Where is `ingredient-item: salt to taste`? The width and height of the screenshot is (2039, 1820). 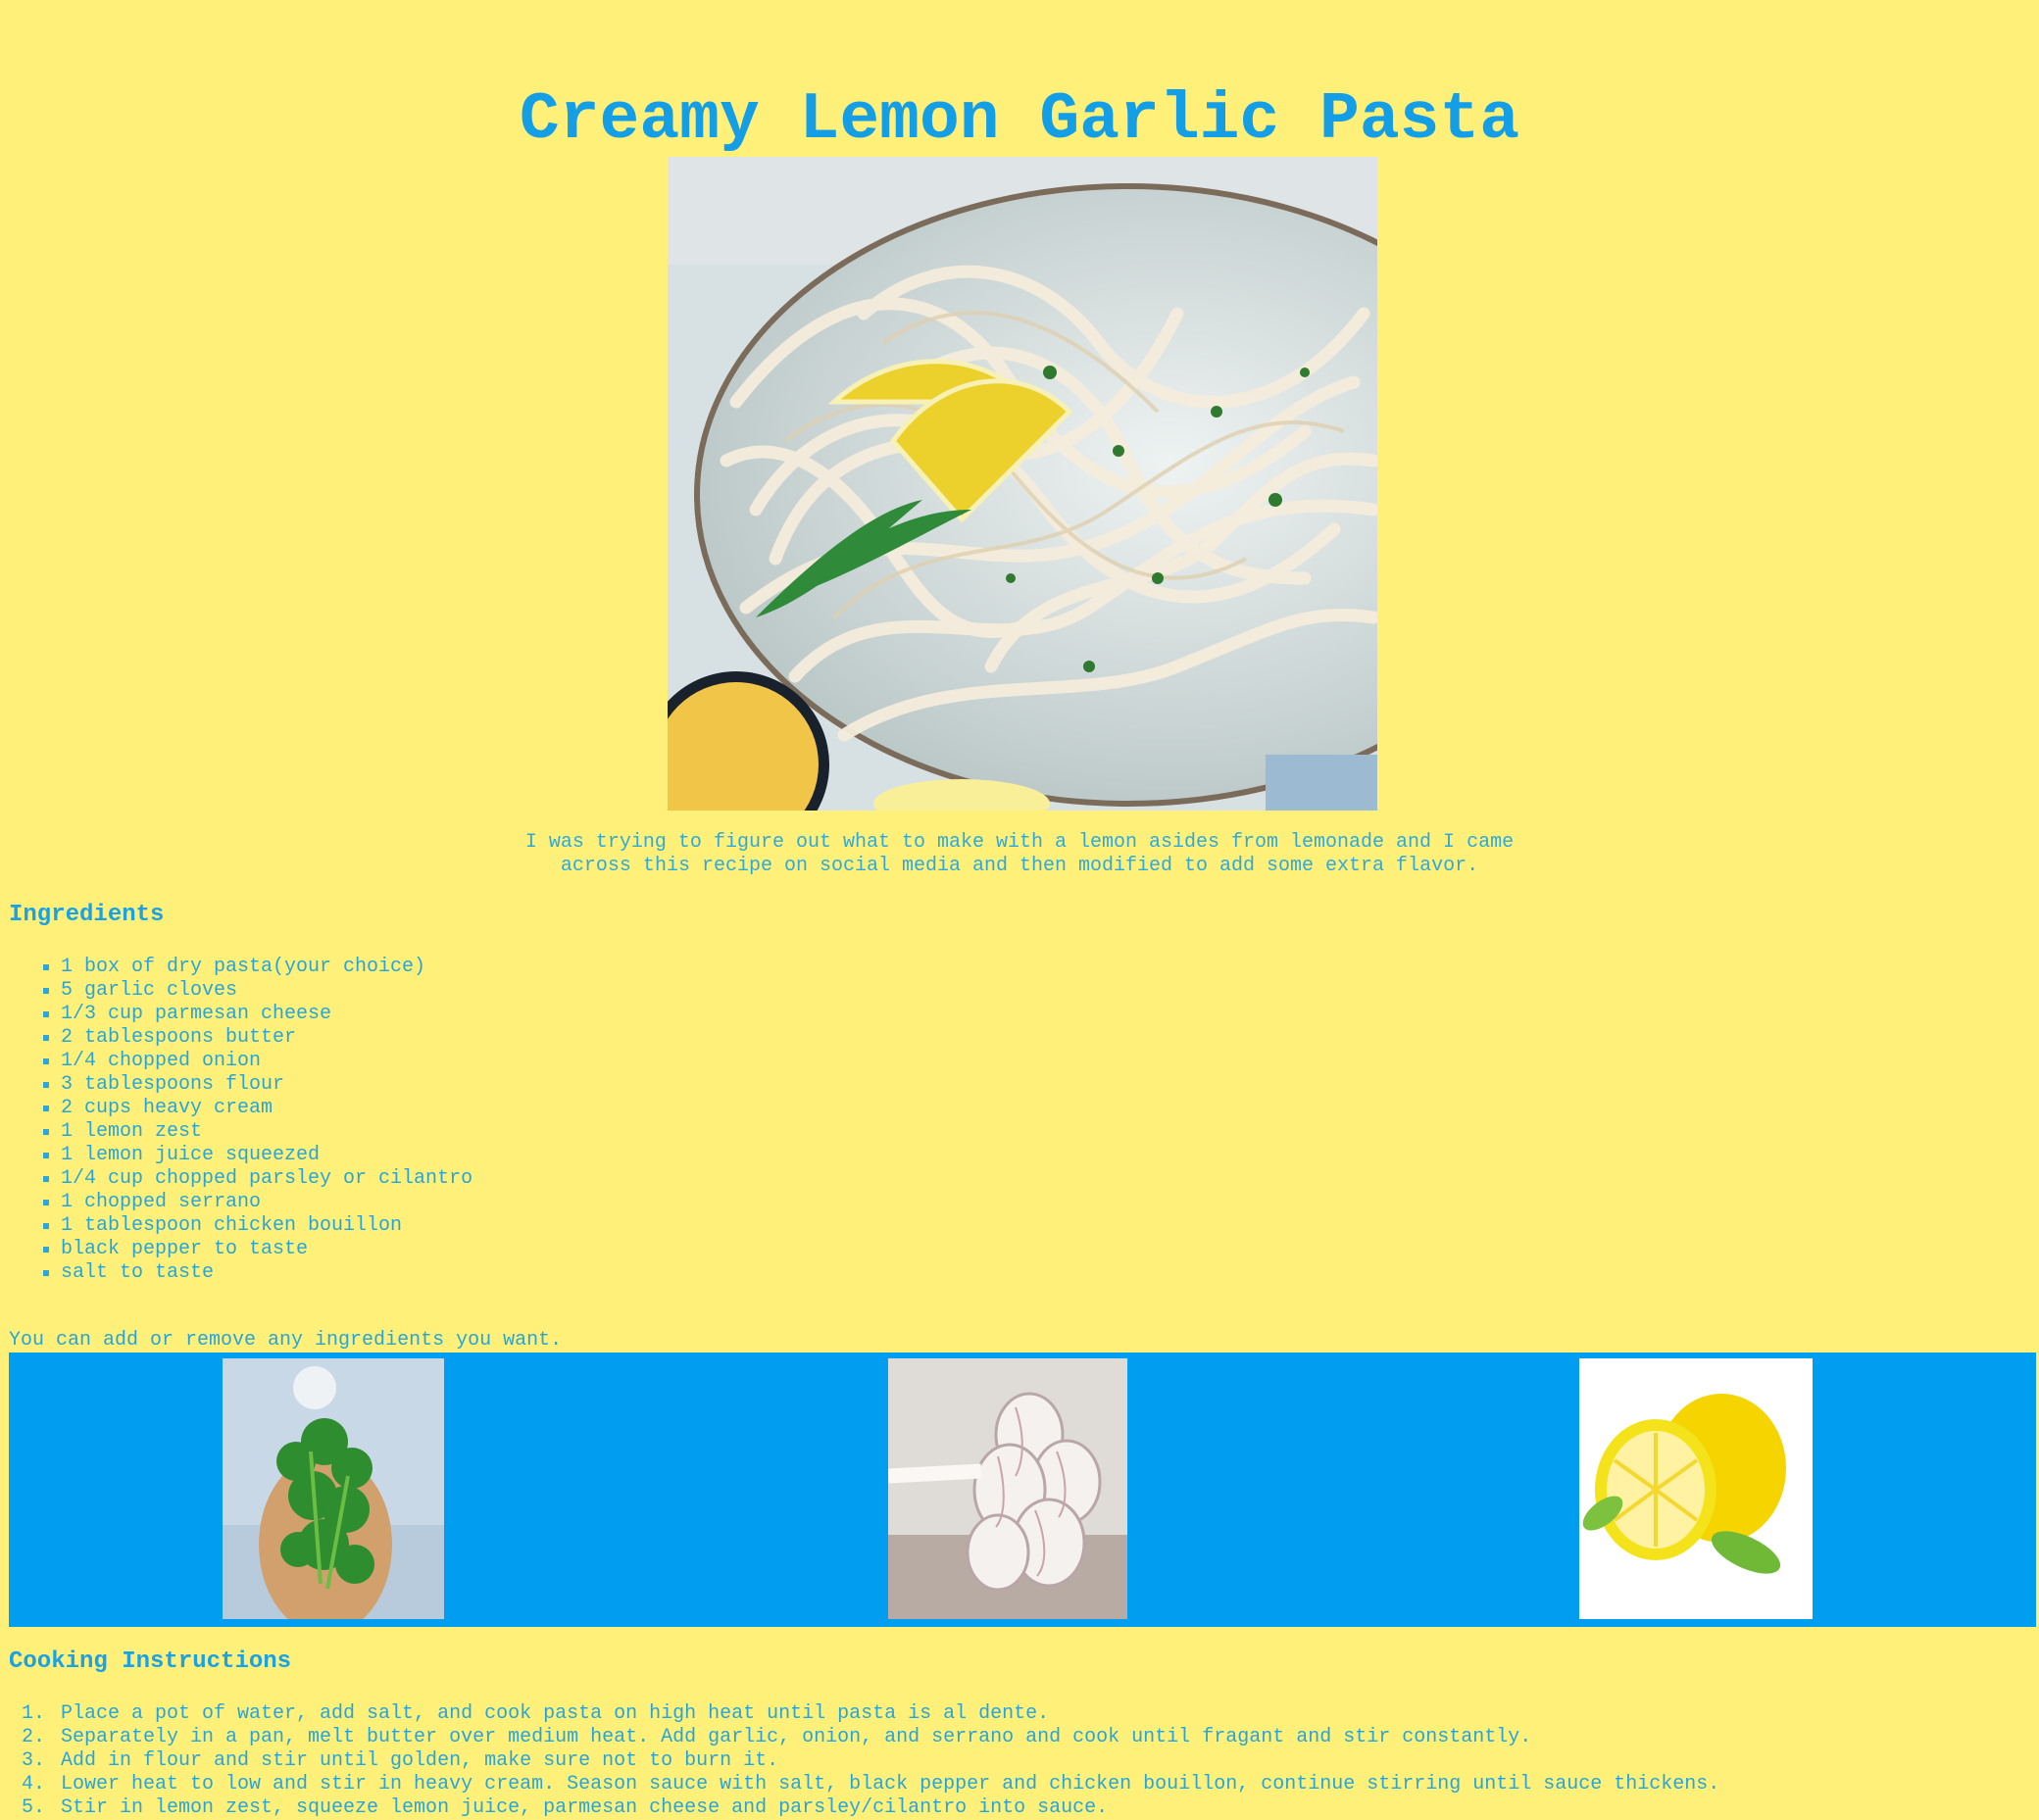 ingredient-item: salt to taste is located at coordinates (253, 1273).